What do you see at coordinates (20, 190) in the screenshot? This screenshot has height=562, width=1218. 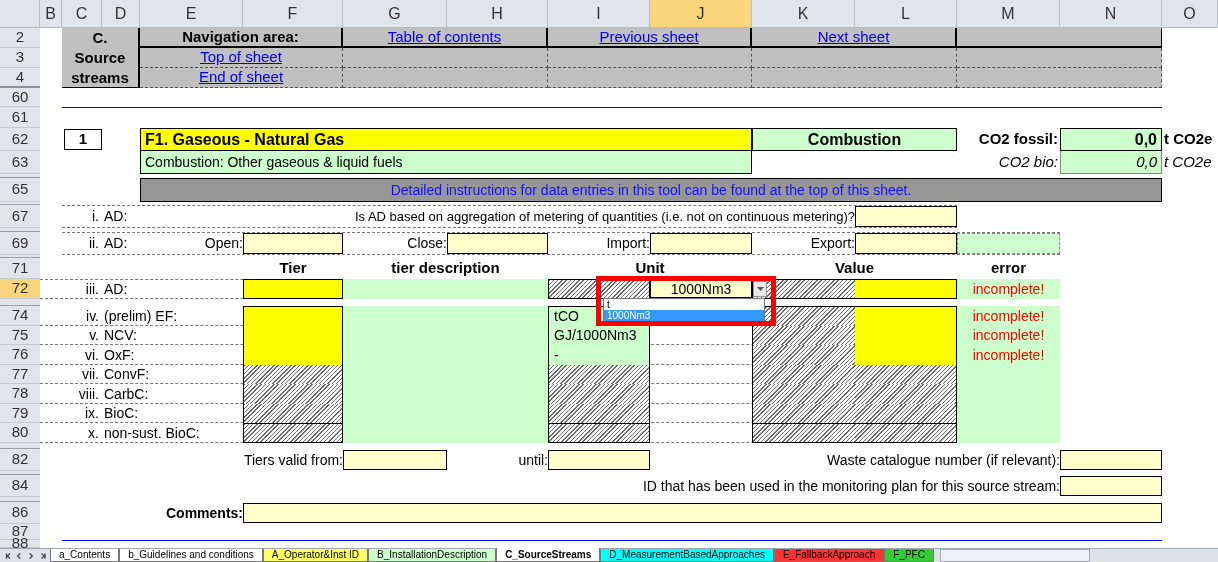 I see `row-header: 65` at bounding box center [20, 190].